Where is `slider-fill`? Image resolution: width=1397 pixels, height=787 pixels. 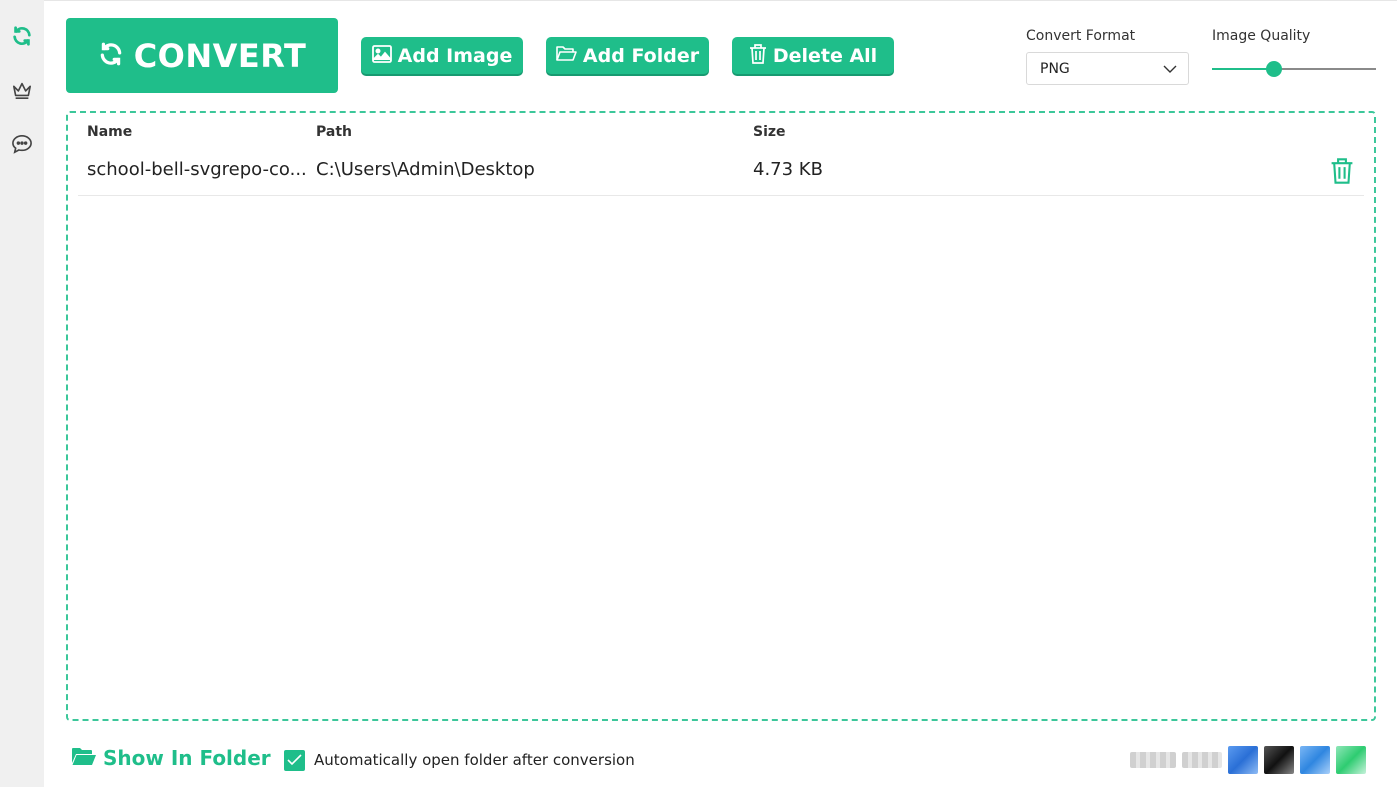
slider-fill is located at coordinates (1243, 69).